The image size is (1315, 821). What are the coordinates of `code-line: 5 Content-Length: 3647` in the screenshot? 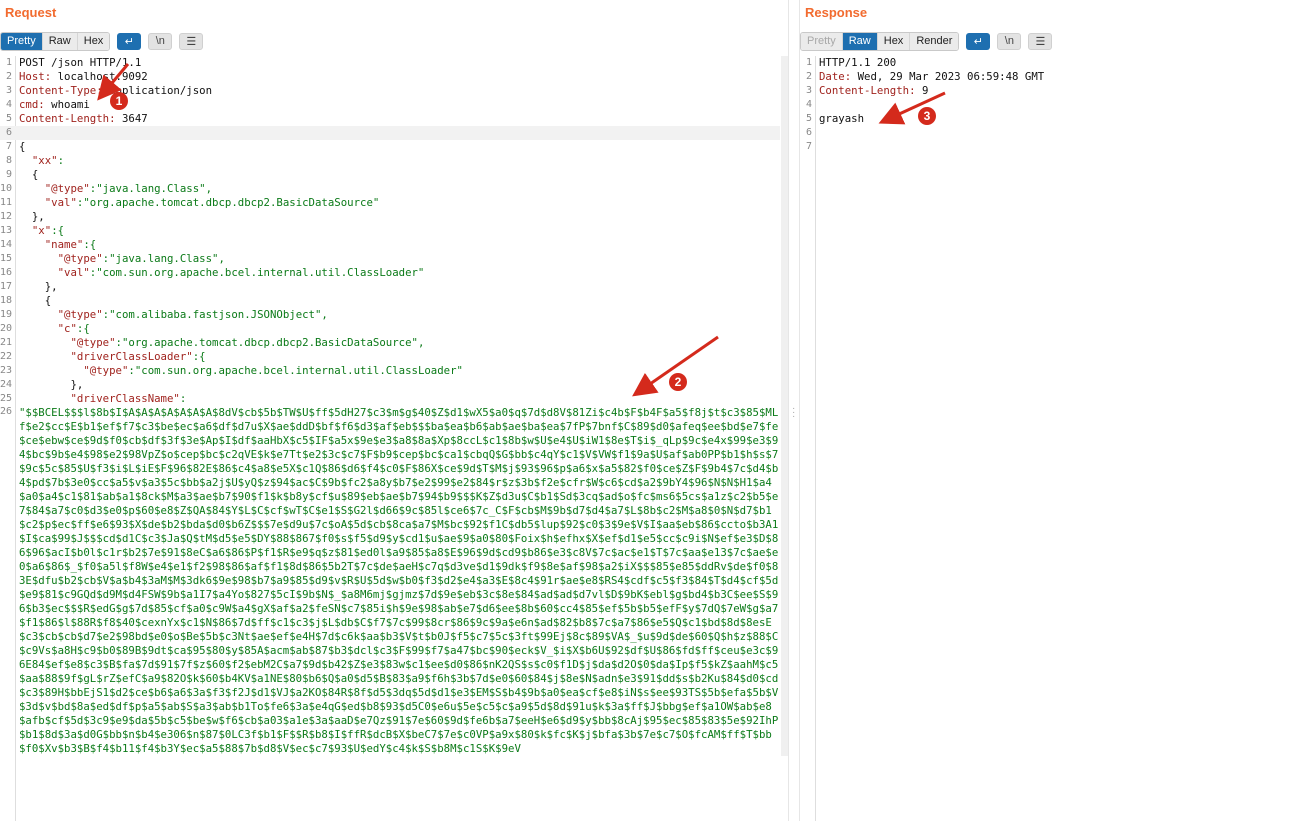 It's located at (390, 119).